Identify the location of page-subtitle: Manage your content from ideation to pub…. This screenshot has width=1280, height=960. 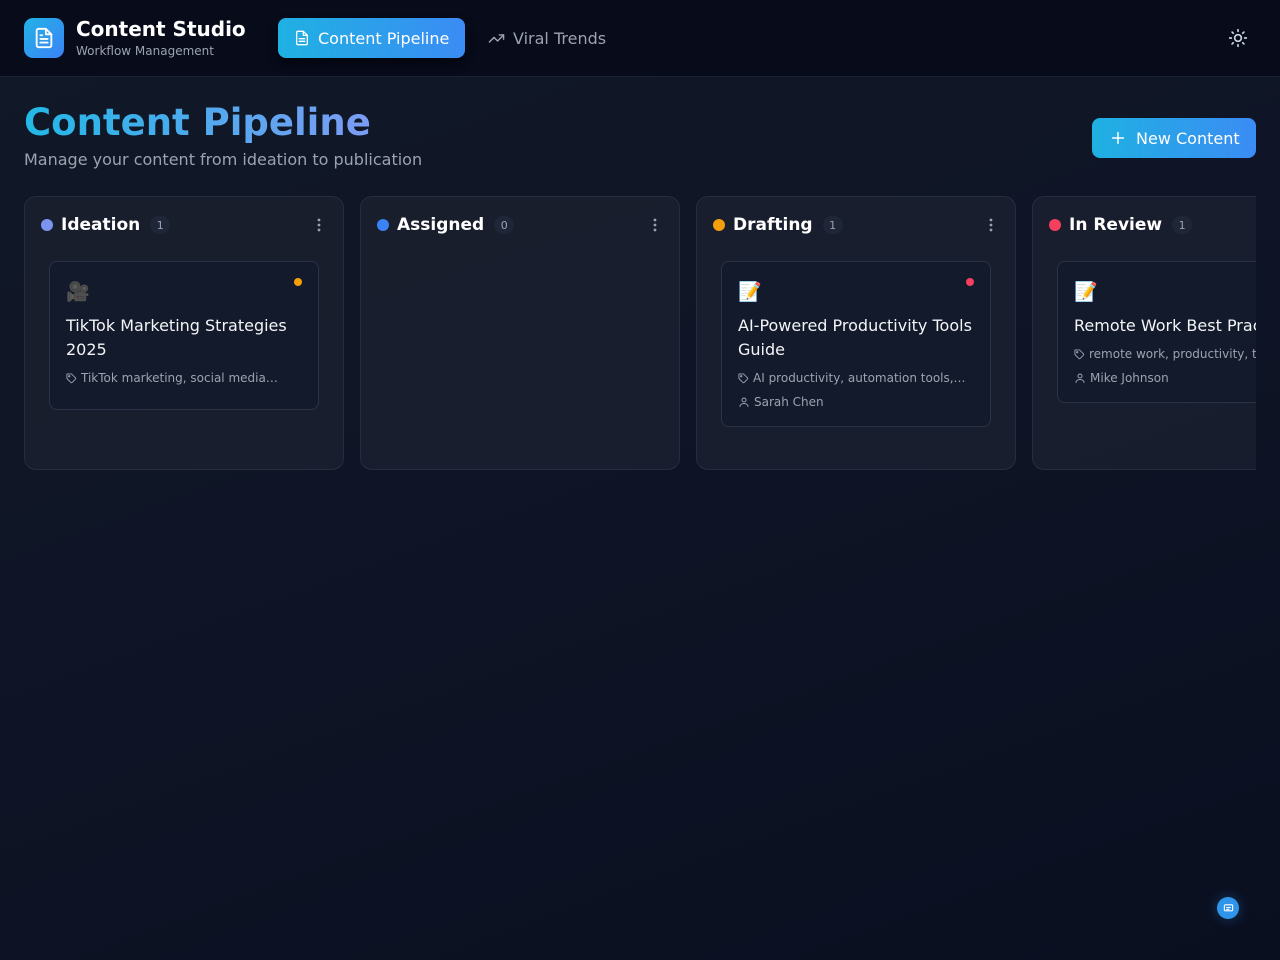
(223, 159).